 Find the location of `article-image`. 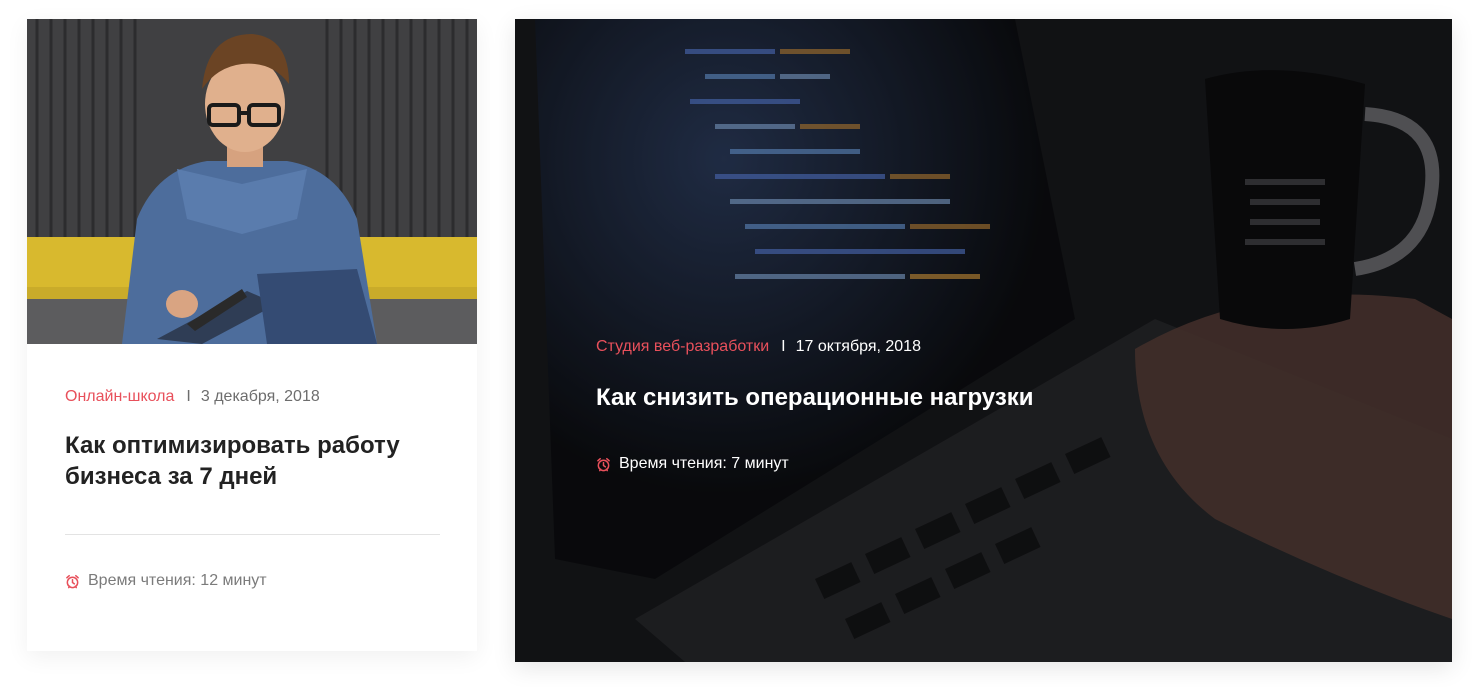

article-image is located at coordinates (252, 181).